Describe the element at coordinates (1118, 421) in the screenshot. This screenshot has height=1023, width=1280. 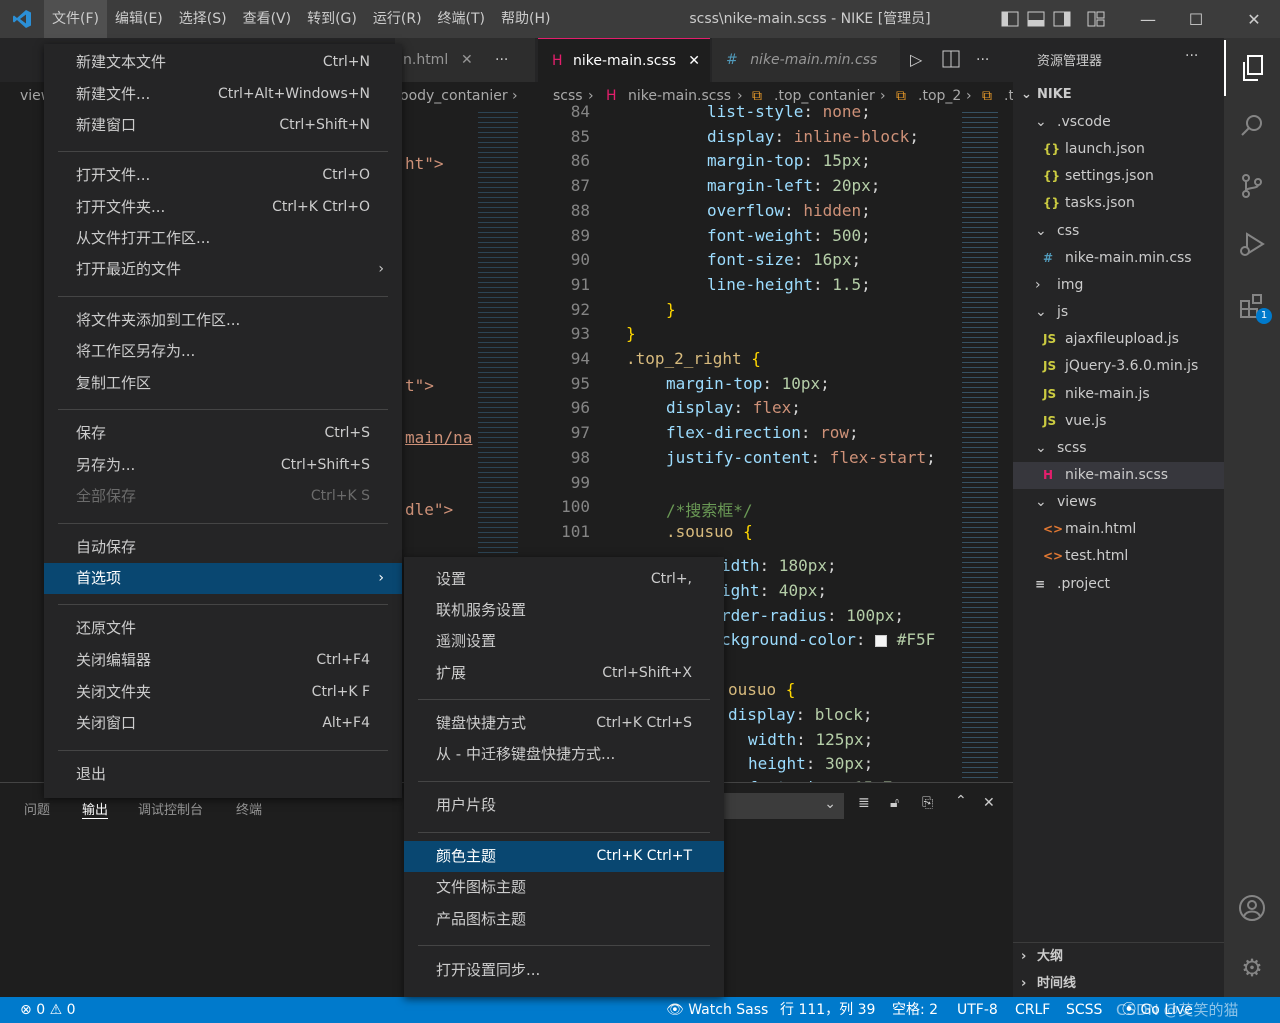
I see `explorer-item-file-vue-js: JS vue.js` at that location.